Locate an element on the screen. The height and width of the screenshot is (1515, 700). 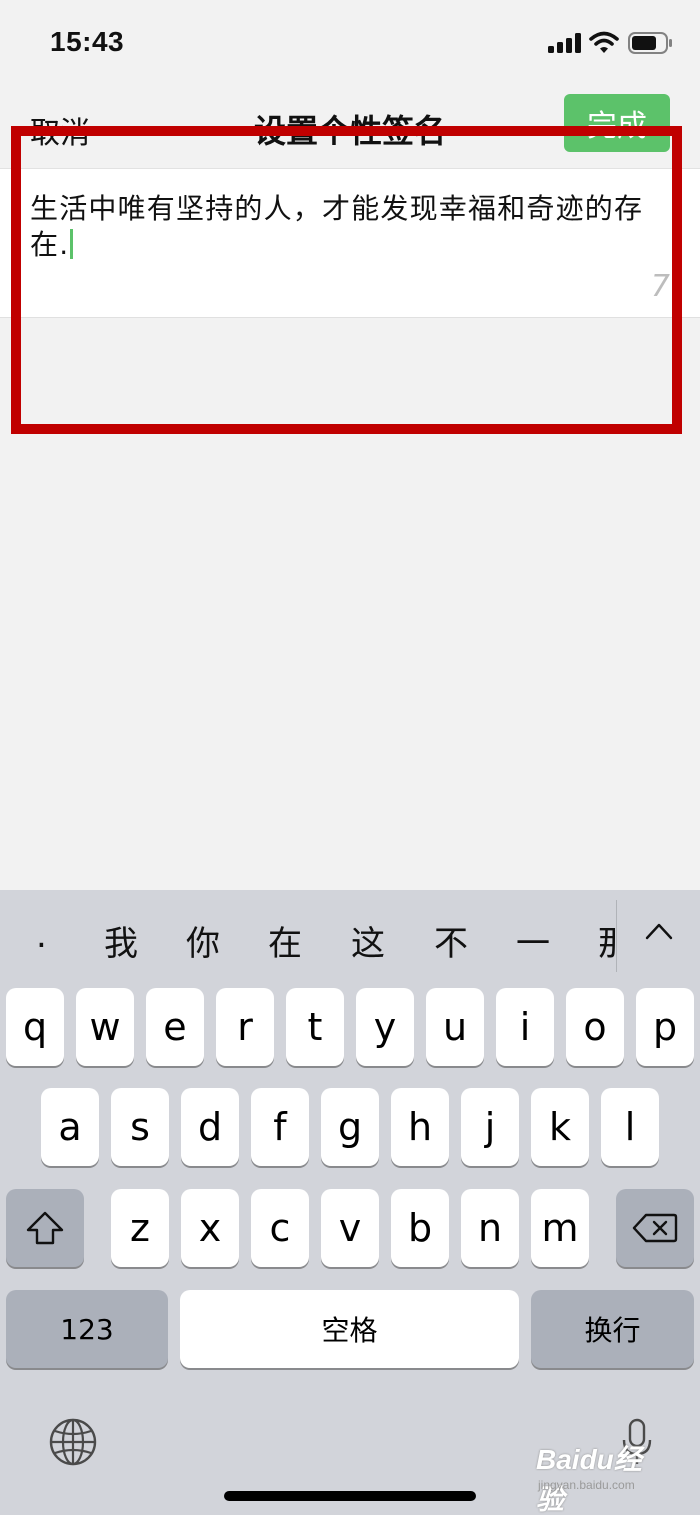
space-key: 空格 is located at coordinates (349, 1329).